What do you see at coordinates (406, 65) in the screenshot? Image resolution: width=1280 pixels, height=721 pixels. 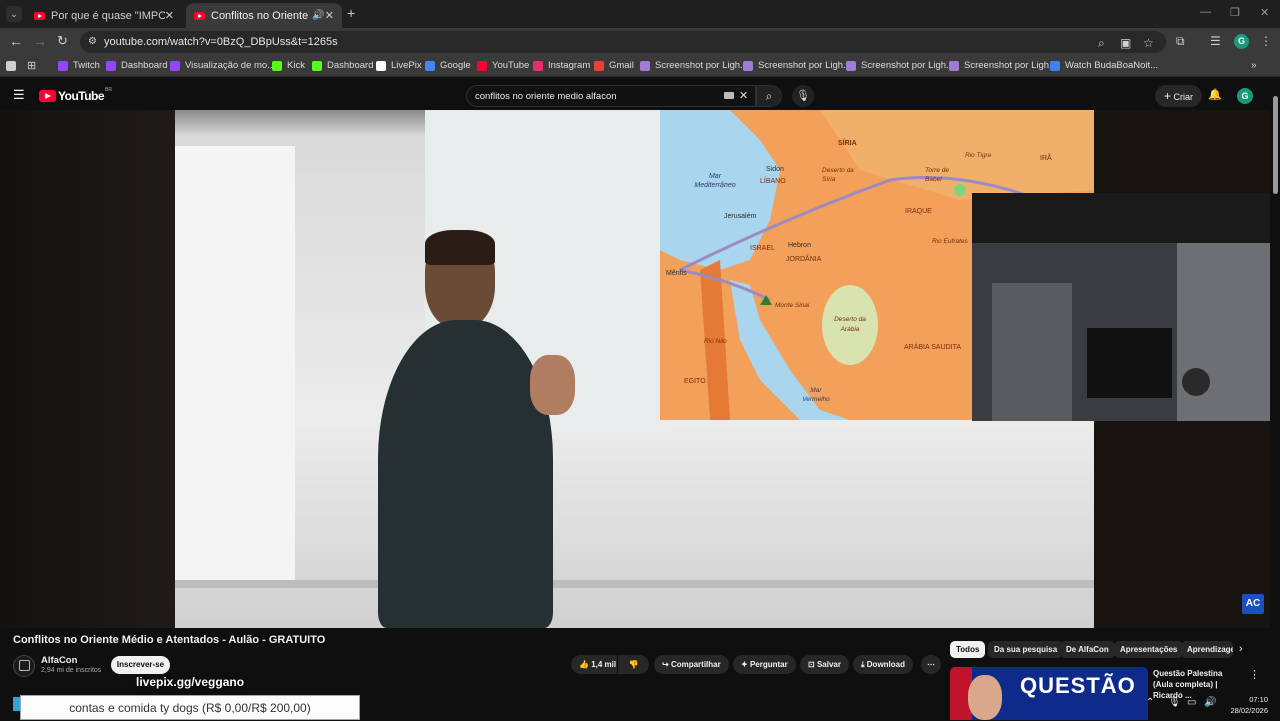 I see `bookmark-label: LivePix` at bounding box center [406, 65].